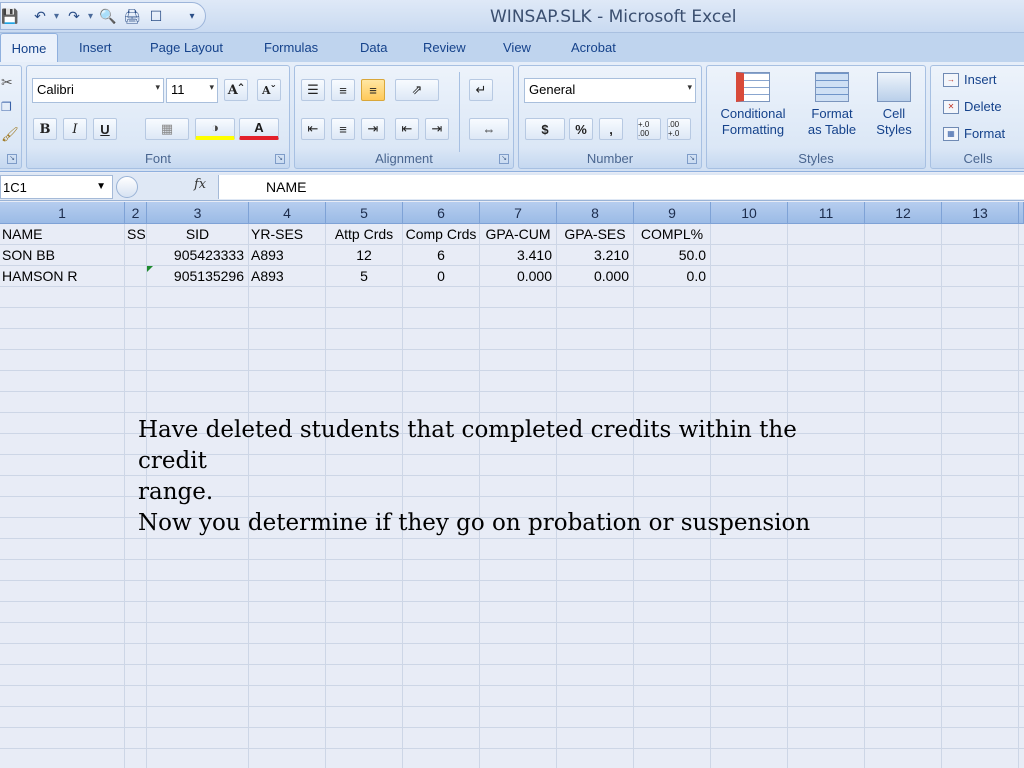 The width and height of the screenshot is (1024, 768). Describe the element at coordinates (101, 186) in the screenshot. I see `chevron-down-icon: ▼` at that location.